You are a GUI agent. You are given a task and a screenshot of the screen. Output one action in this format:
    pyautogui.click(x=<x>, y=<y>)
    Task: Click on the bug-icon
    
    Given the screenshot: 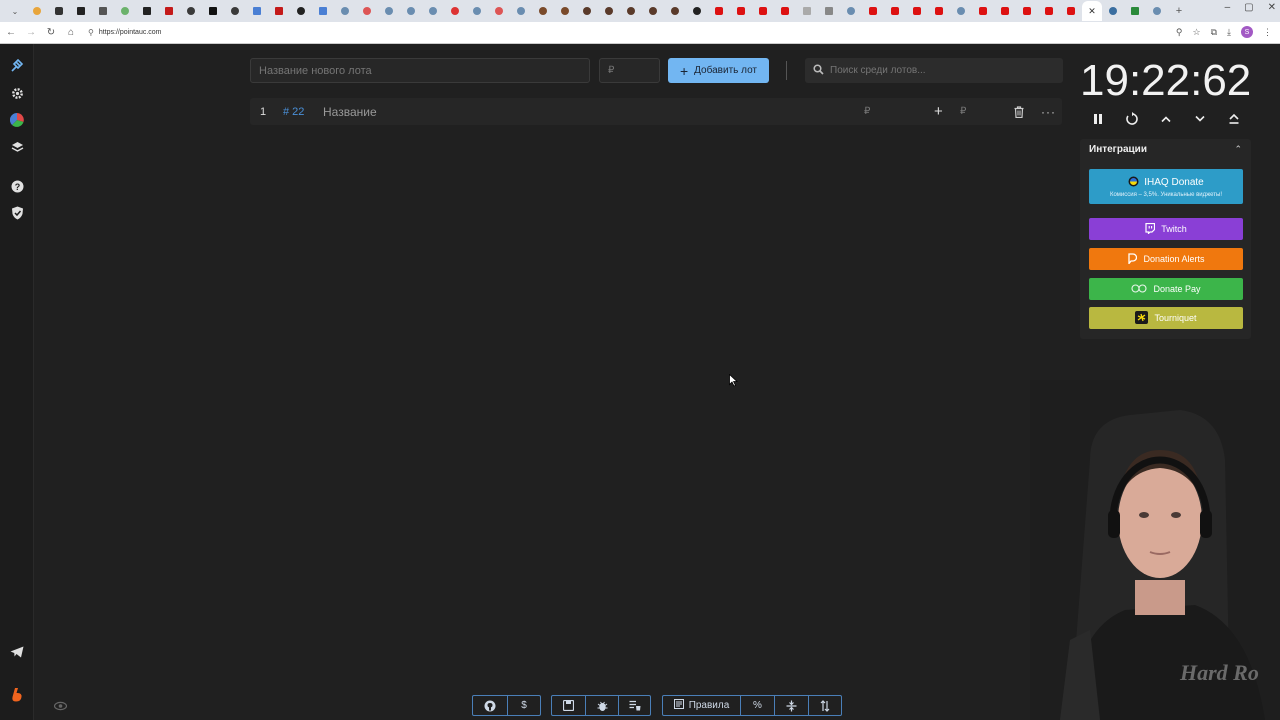 What is the action you would take?
    pyautogui.click(x=601, y=705)
    